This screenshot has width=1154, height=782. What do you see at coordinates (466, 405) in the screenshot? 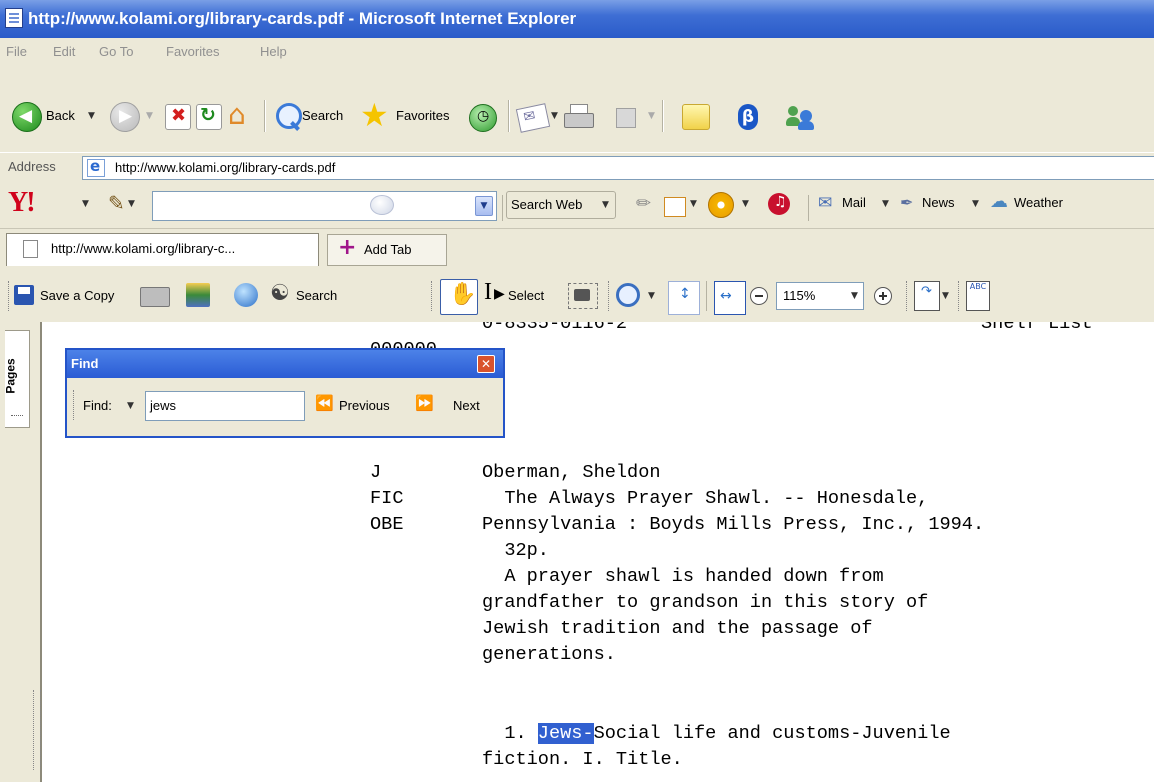
I see `next-button: Next` at bounding box center [466, 405].